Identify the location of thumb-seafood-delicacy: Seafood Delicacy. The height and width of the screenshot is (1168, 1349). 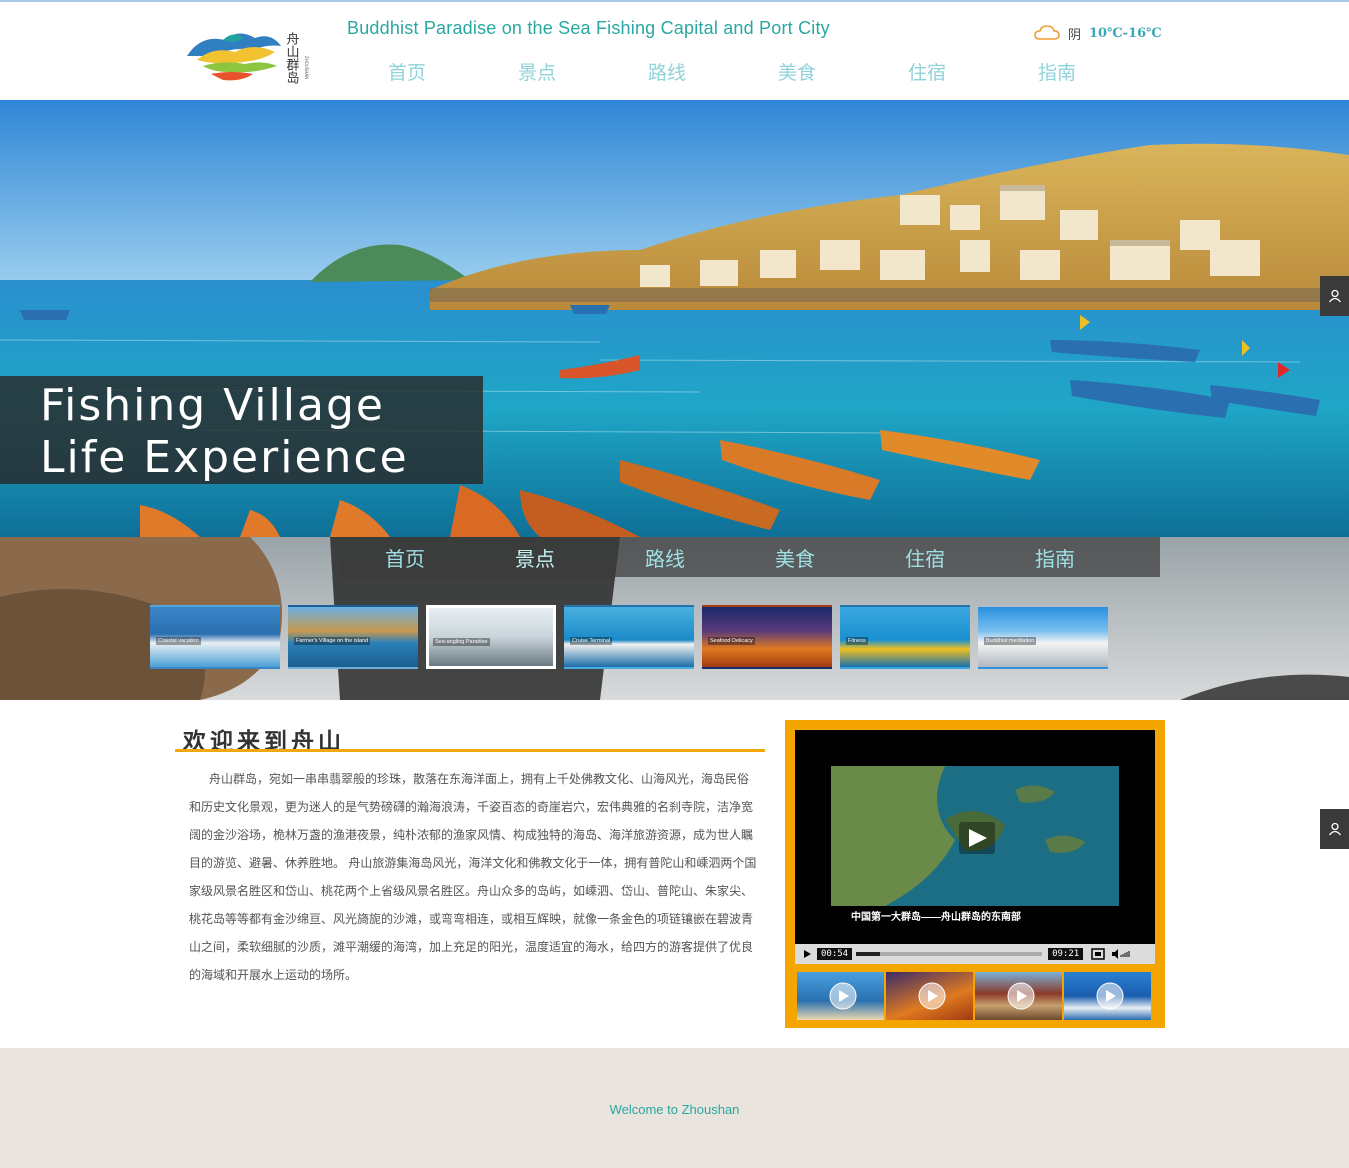
(767, 637).